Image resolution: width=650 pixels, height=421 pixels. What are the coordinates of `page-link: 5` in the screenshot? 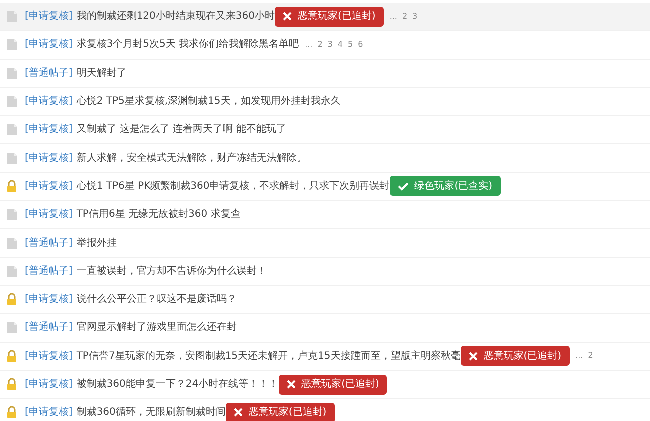 It's located at (351, 44).